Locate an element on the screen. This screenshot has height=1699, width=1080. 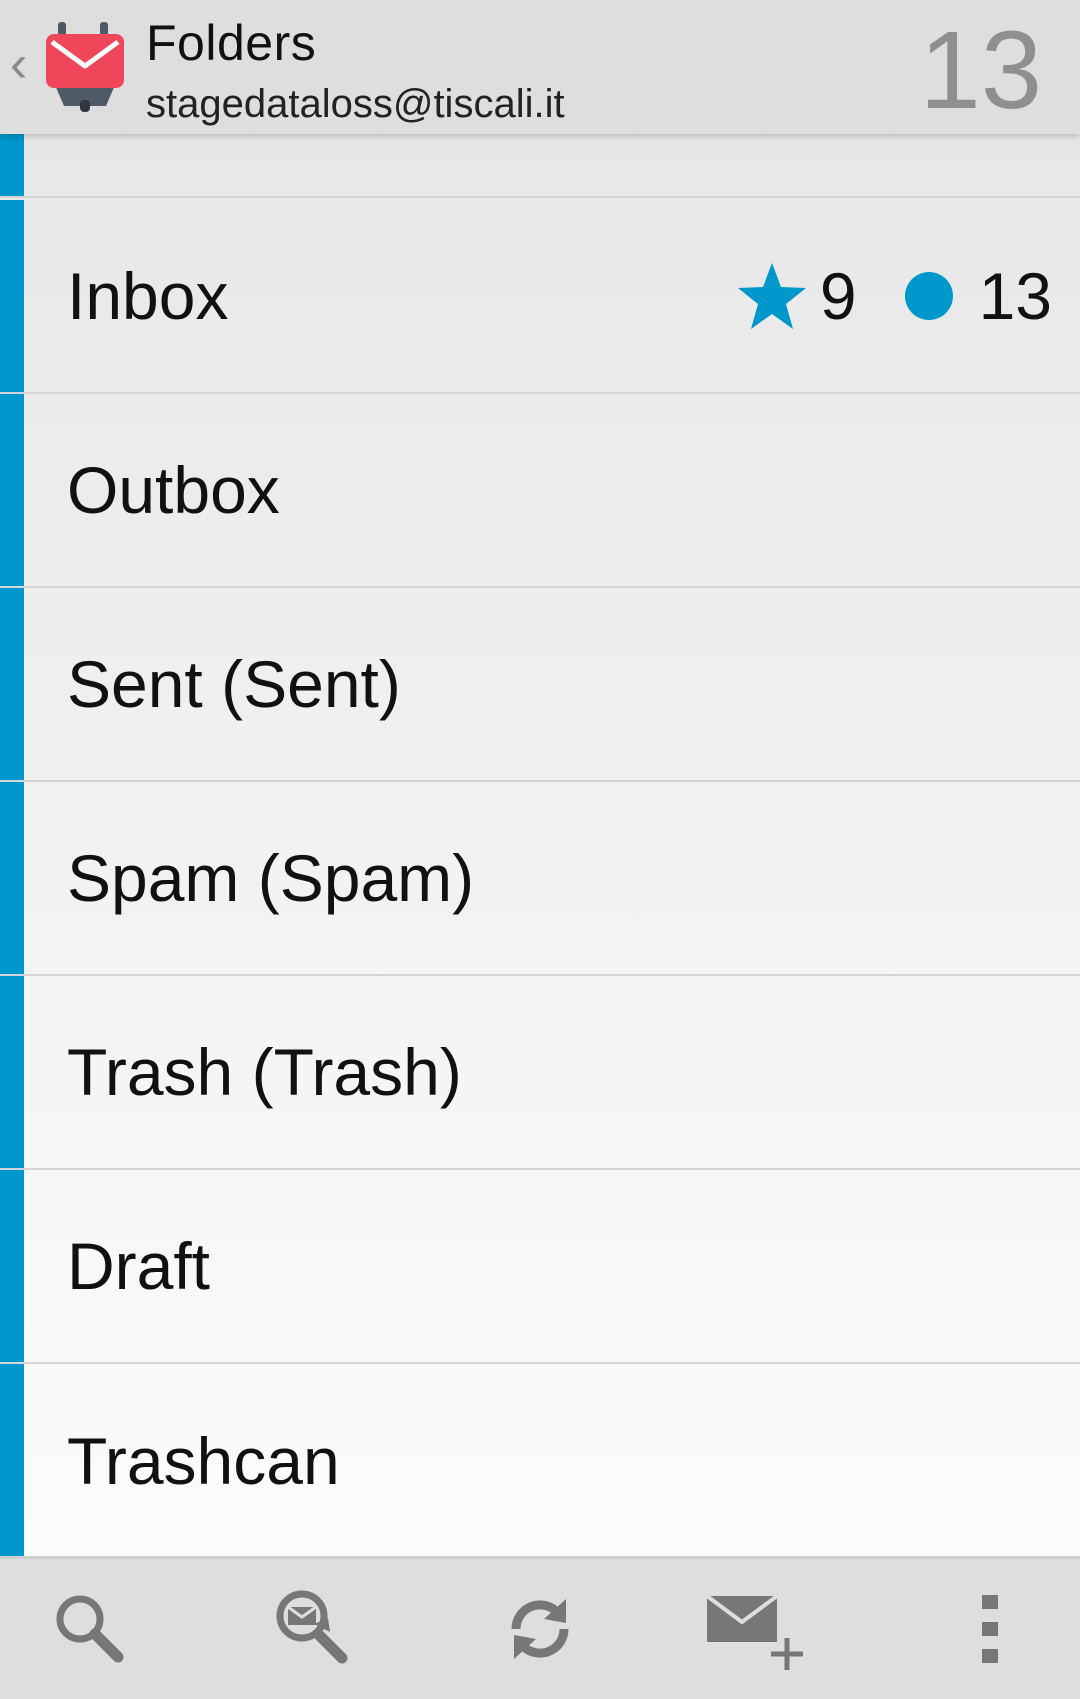
folder-row-outbox: Outbox is located at coordinates (540, 491).